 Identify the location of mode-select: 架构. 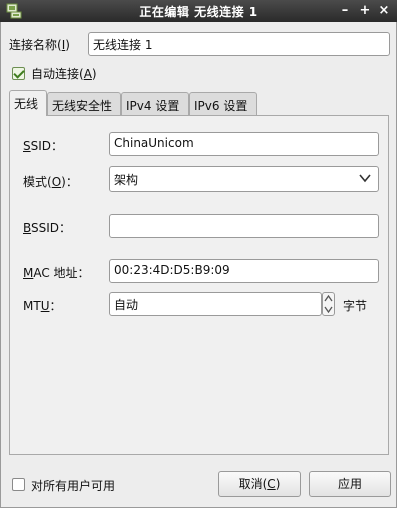
(244, 179).